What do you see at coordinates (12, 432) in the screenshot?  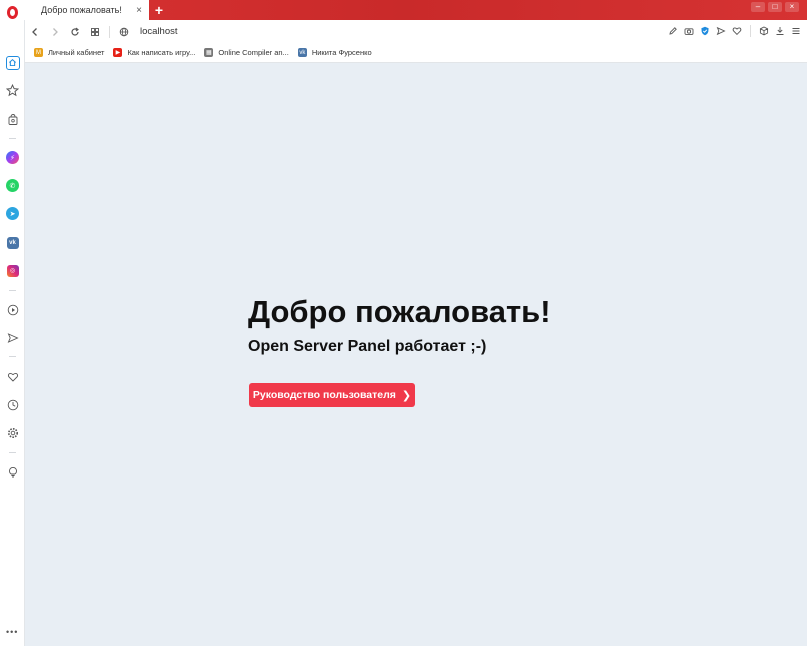 I see `settings-icon` at bounding box center [12, 432].